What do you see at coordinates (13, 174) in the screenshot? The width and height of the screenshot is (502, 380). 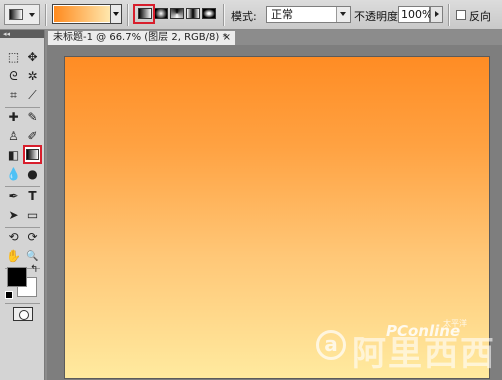 I see `blur-tool-icon: 💧` at bounding box center [13, 174].